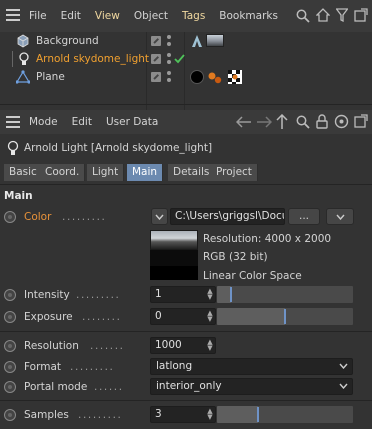 This screenshot has height=429, width=372. I want to click on object-list-empty-area, so click(186, 101).